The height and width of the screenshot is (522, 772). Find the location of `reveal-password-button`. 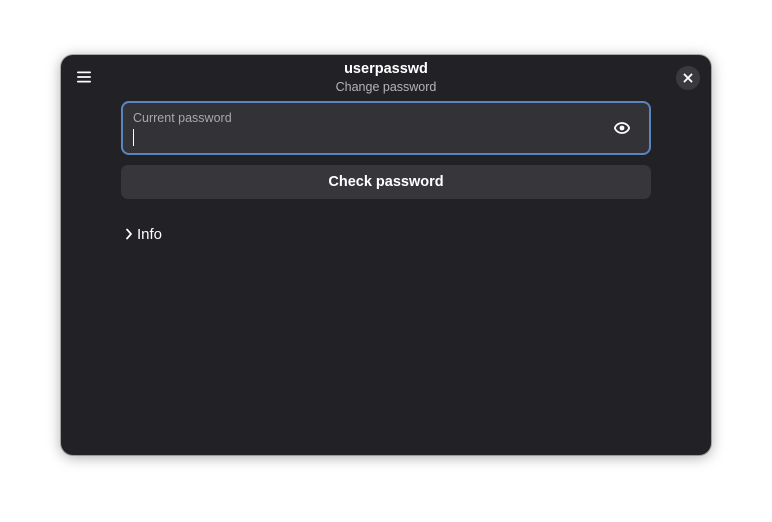

reveal-password-button is located at coordinates (622, 128).